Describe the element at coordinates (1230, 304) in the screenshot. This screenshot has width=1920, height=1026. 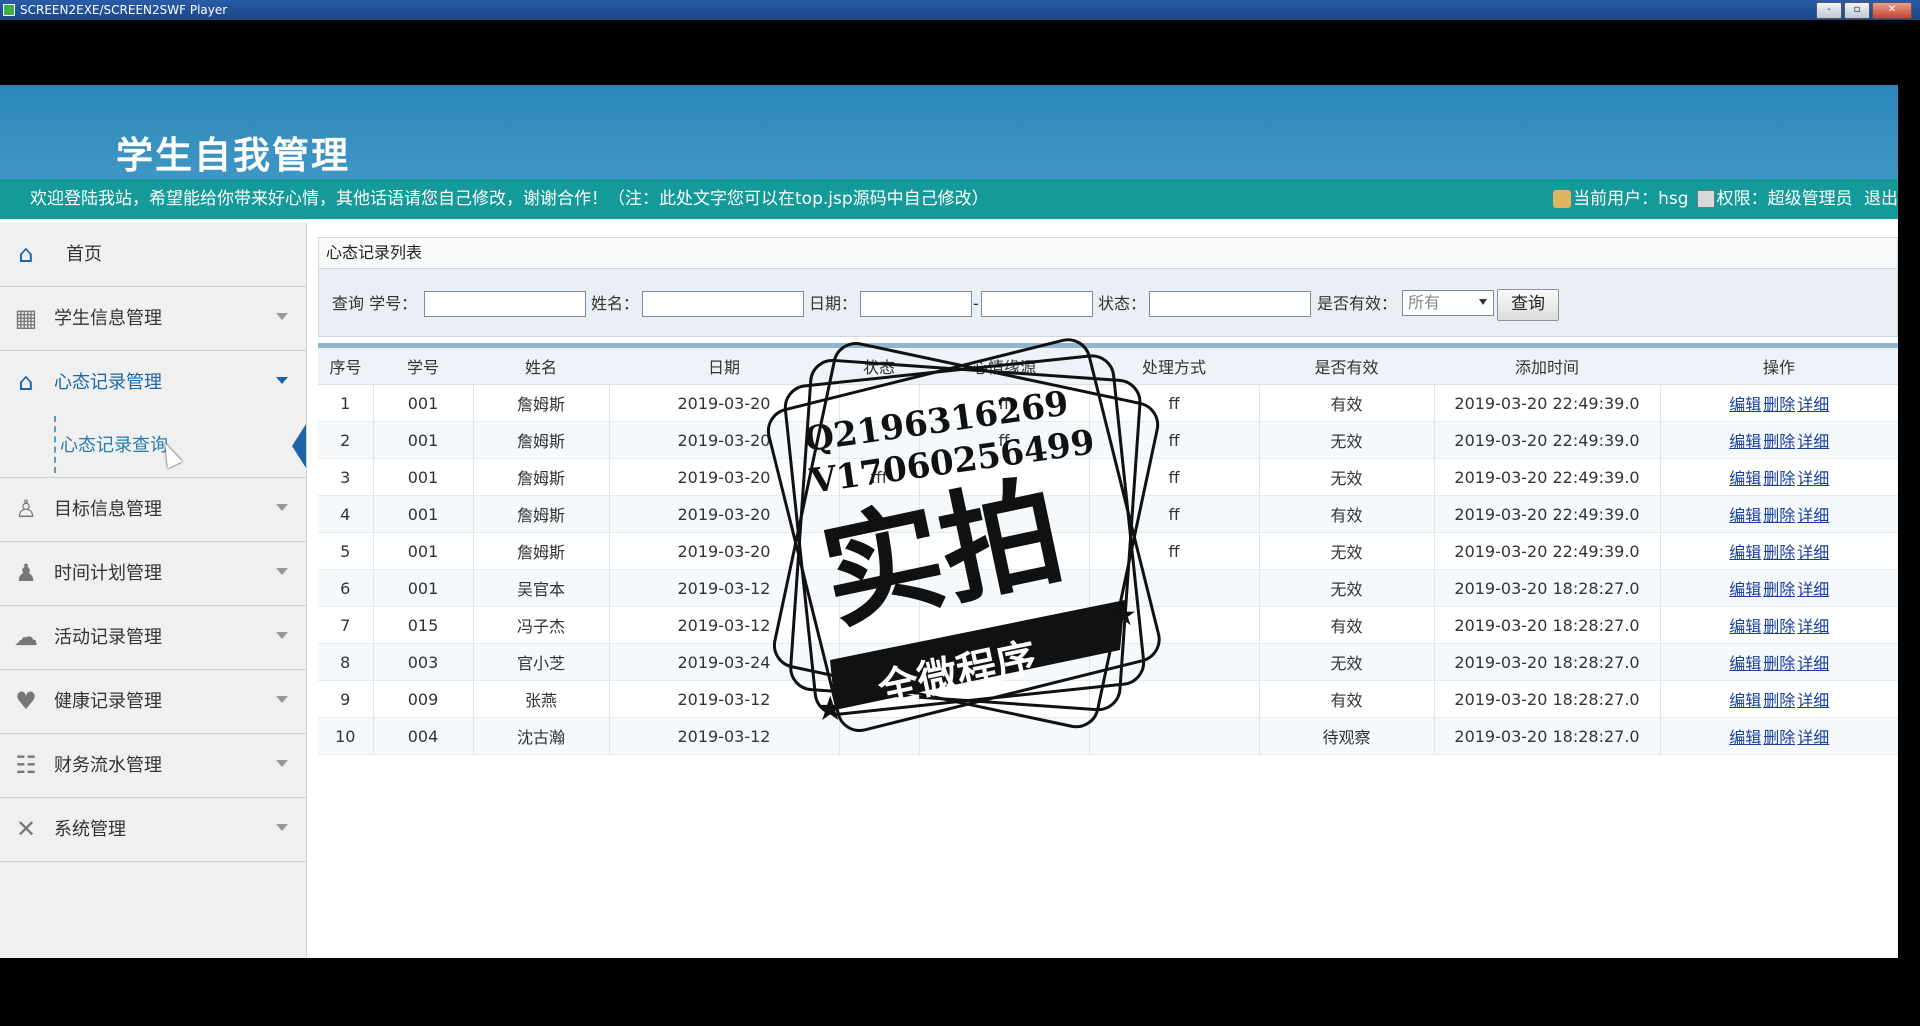
I see `status-input` at that location.